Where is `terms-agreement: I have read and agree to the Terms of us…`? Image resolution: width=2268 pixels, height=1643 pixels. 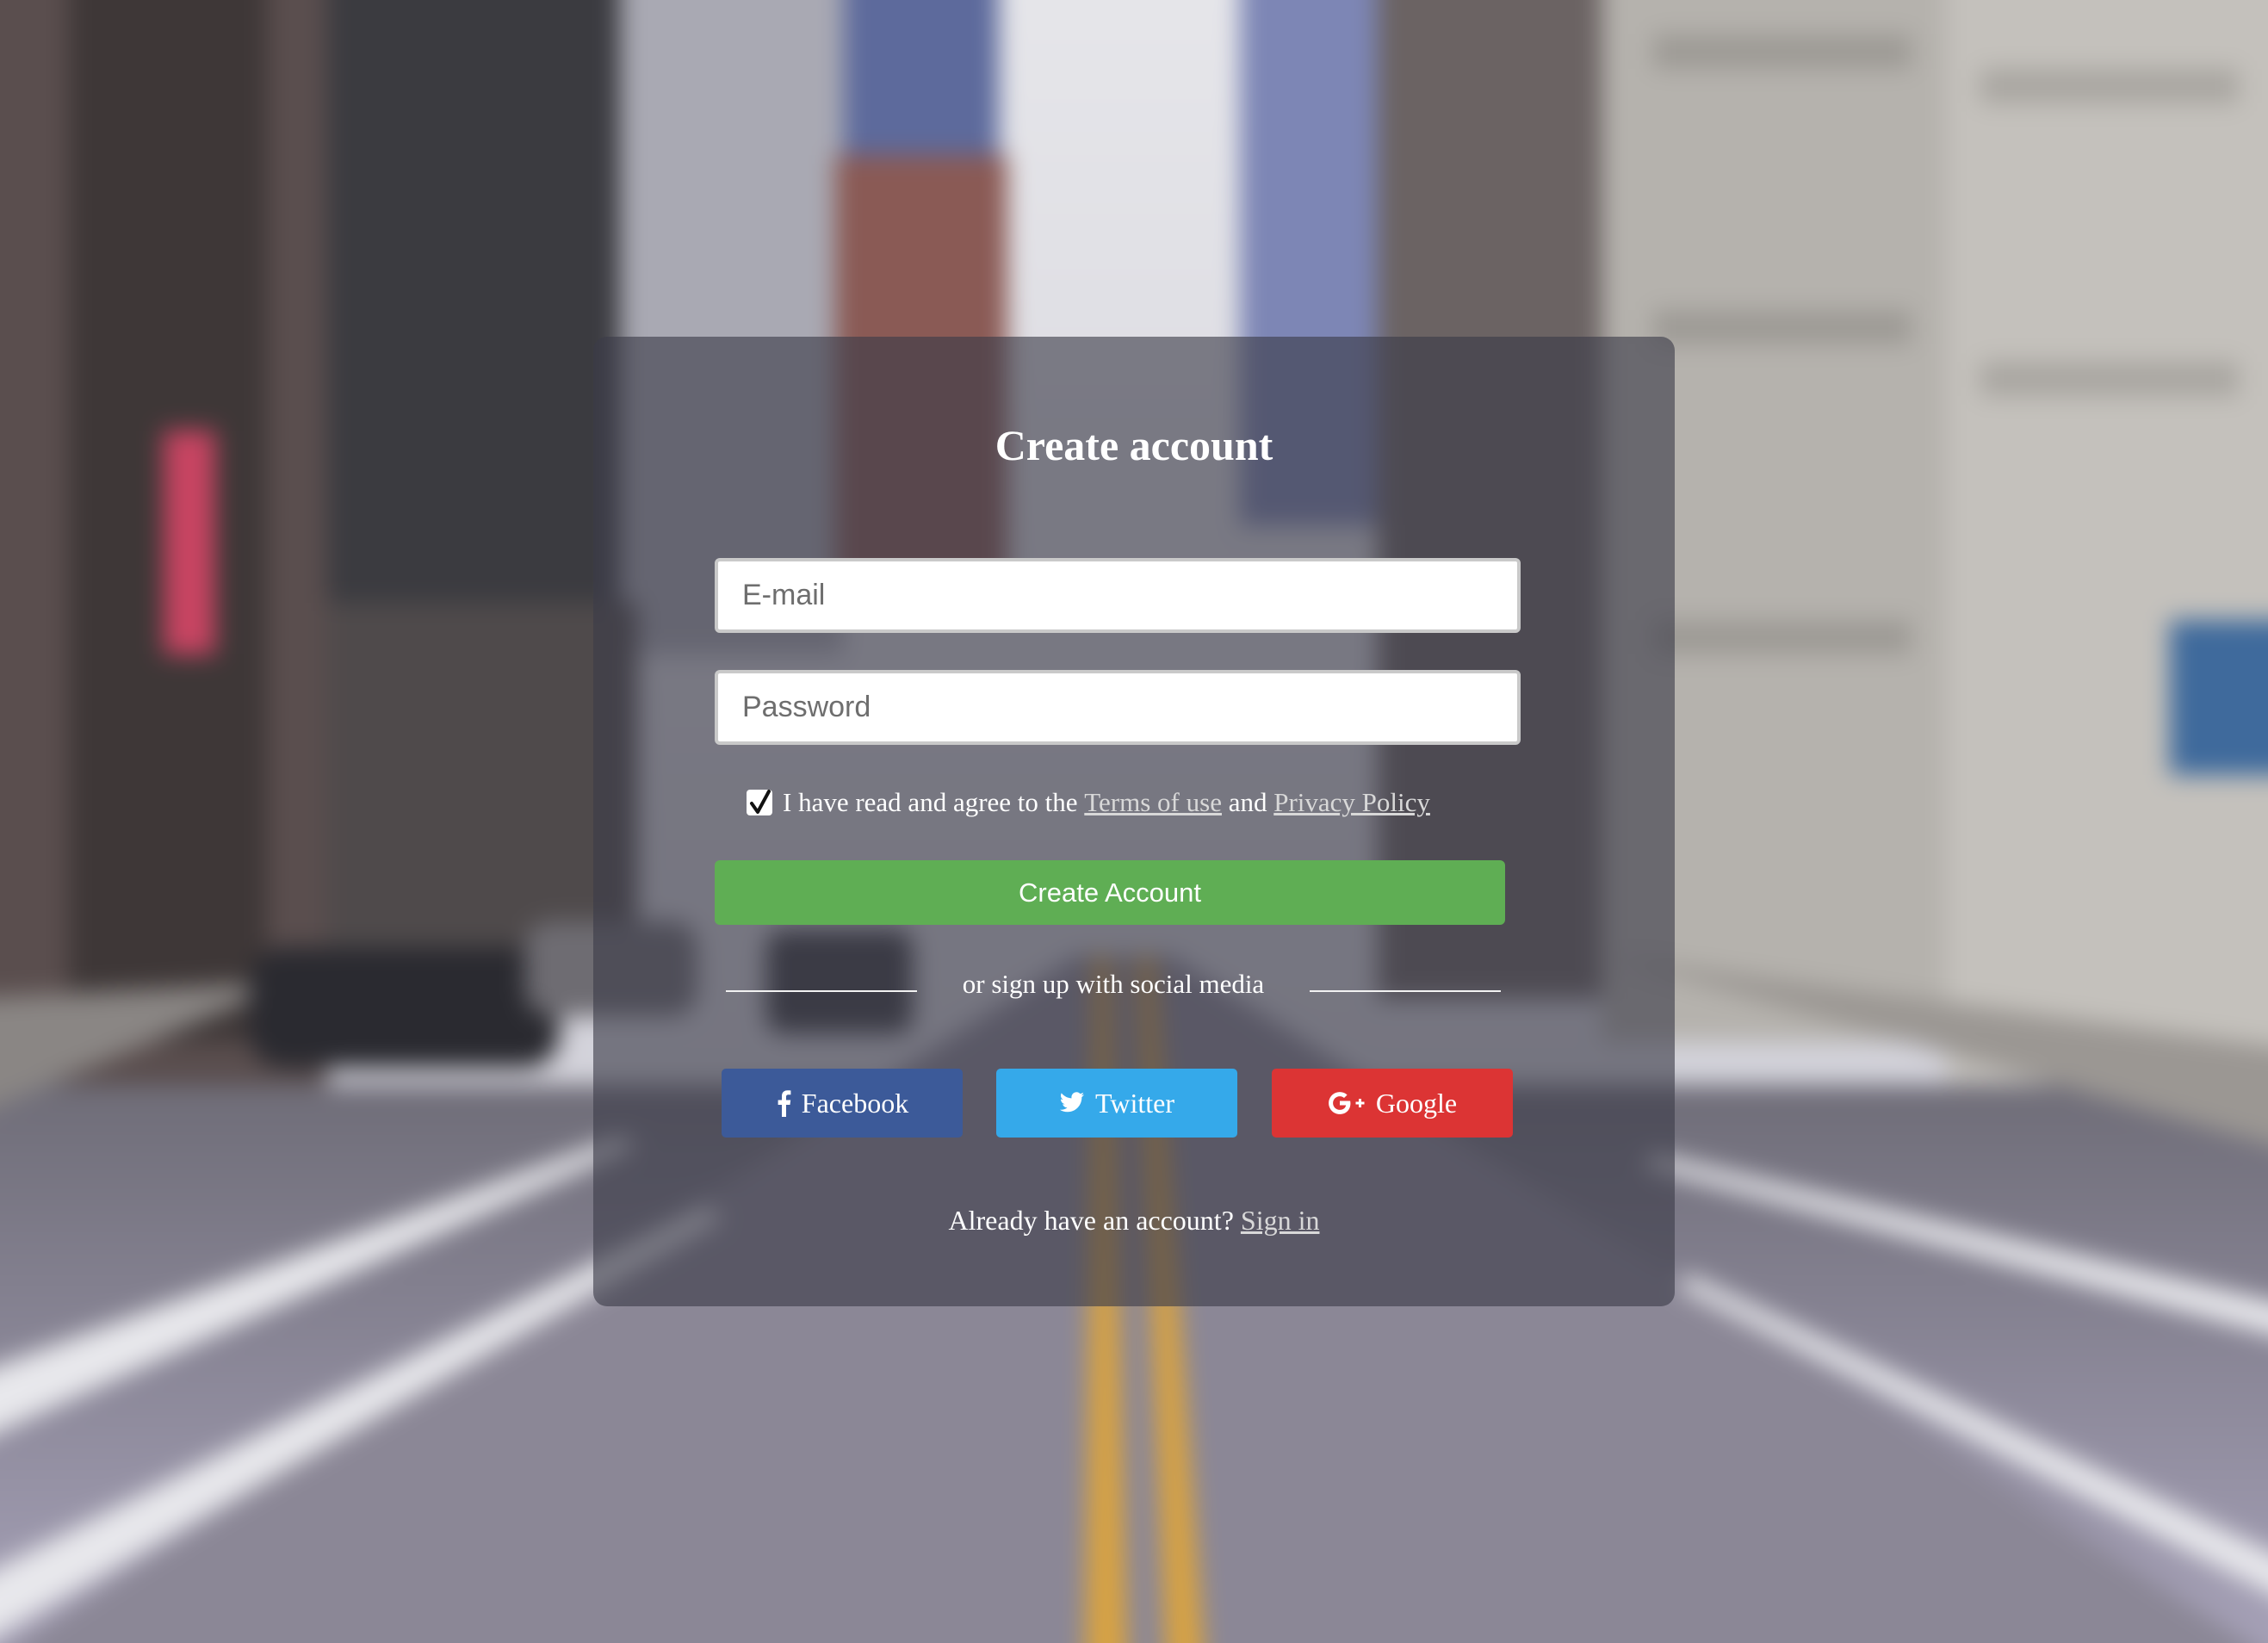 terms-agreement: I have read and agree to the Terms of us… is located at coordinates (1088, 803).